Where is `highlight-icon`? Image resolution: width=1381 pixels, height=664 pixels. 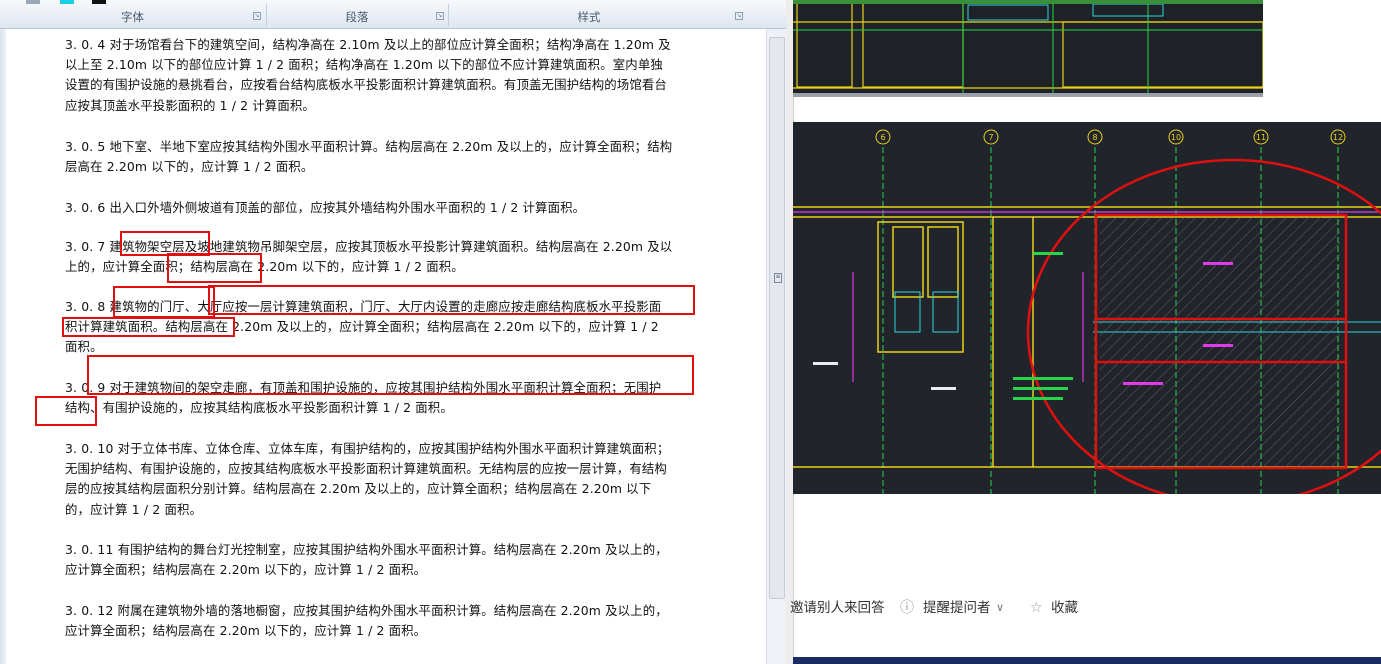
highlight-icon is located at coordinates (67, 2).